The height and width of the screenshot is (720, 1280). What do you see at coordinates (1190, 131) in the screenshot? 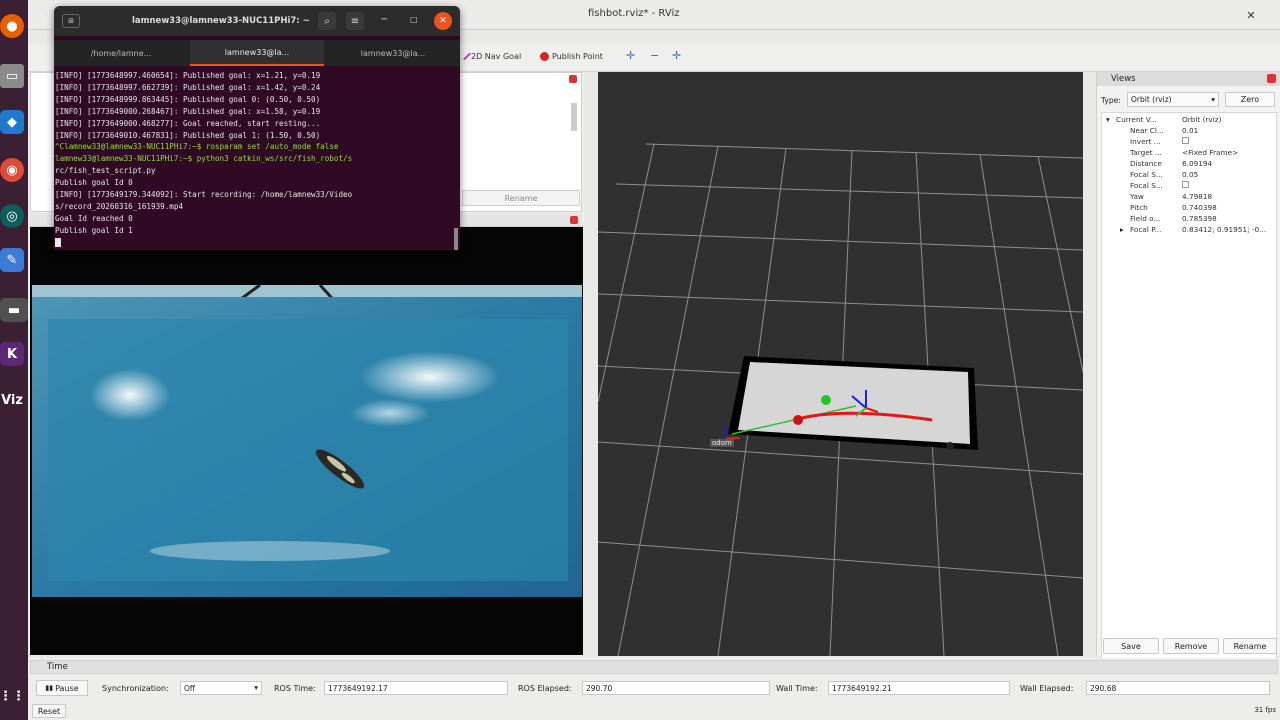
I see `property-row: Near Cl... 0.01` at bounding box center [1190, 131].